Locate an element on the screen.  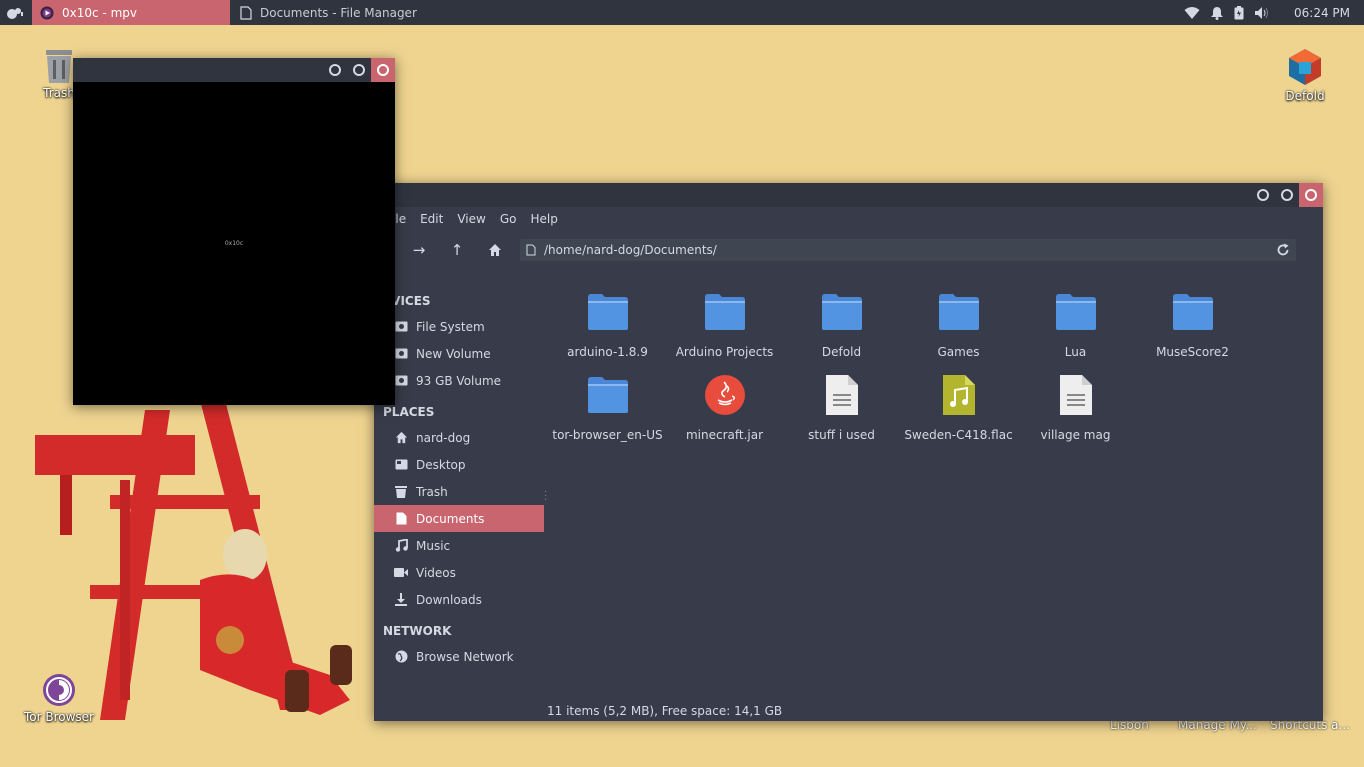
video-text: 0x10c is located at coordinates (234, 243).